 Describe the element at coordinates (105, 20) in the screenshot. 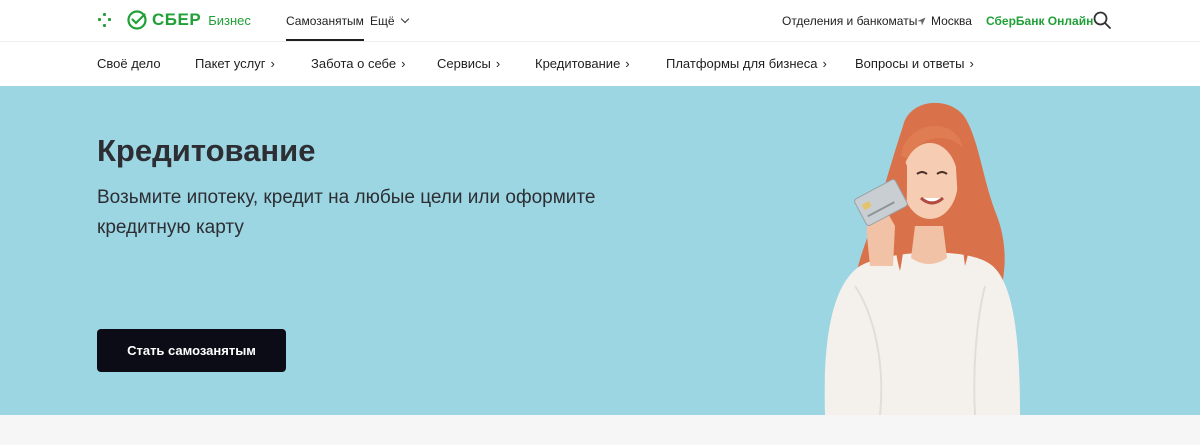

I see `apps-icon` at that location.